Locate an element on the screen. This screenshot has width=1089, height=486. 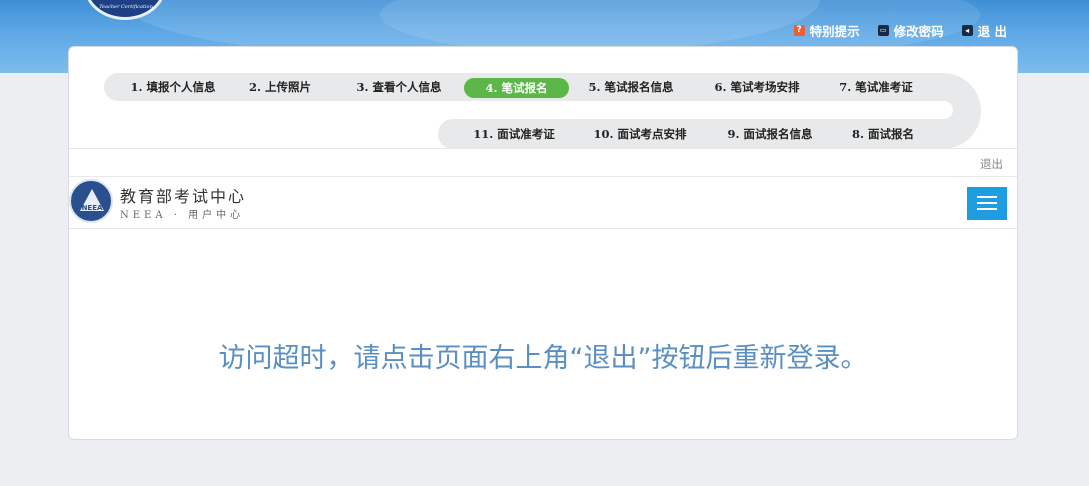
change-password-link: ▭ 修改密码 is located at coordinates (910, 30).